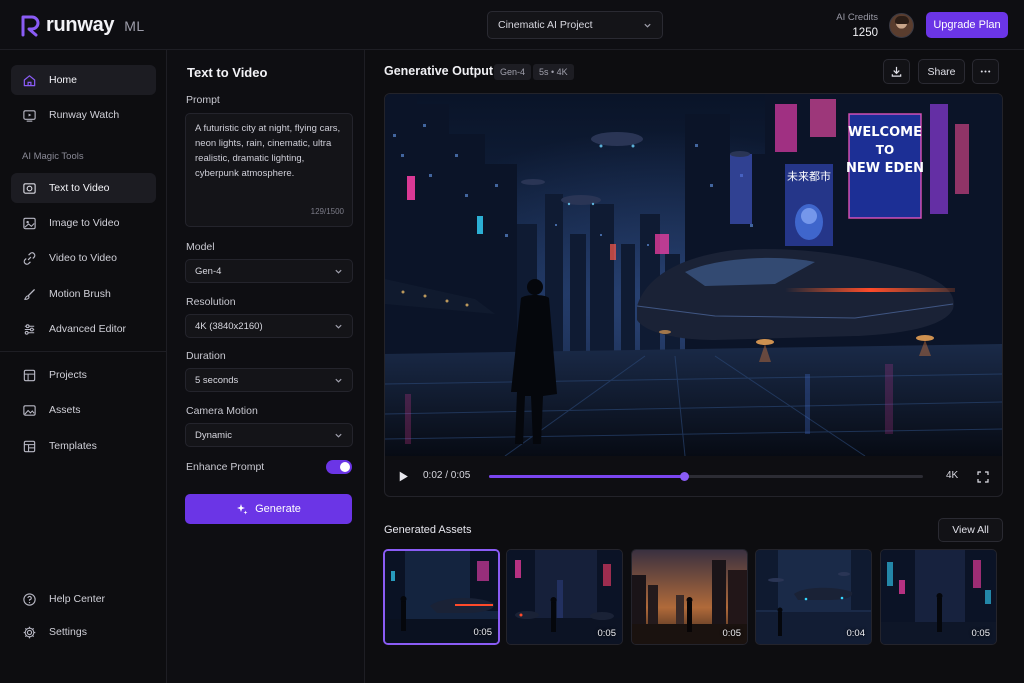 The height and width of the screenshot is (683, 1024). Describe the element at coordinates (222, 411) in the screenshot. I see `camera-motion-label: Camera Motion` at that location.